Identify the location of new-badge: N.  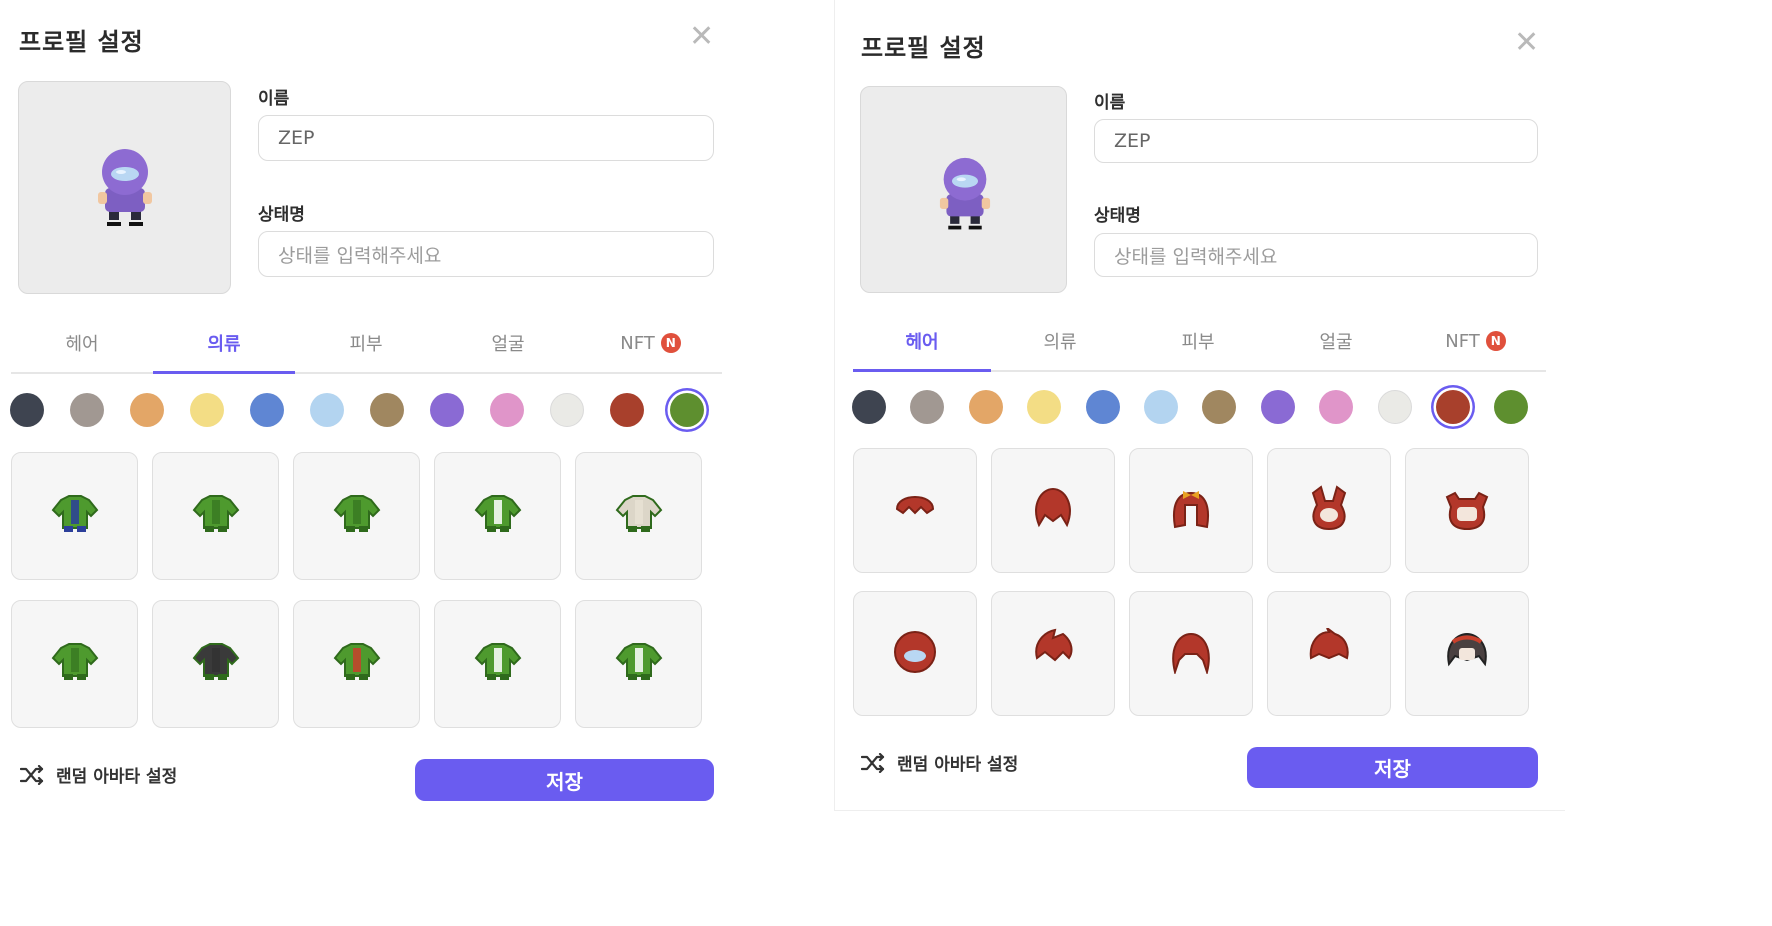
(1495, 341).